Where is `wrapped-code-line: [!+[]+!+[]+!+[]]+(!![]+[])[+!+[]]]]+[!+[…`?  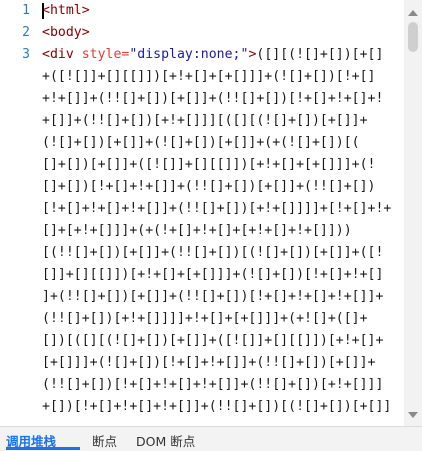
wrapped-code-line: [!+[]+!+[]+!+[]]+(!![]+[])[+!+[]]]]+[!+[… is located at coordinates (221, 209).